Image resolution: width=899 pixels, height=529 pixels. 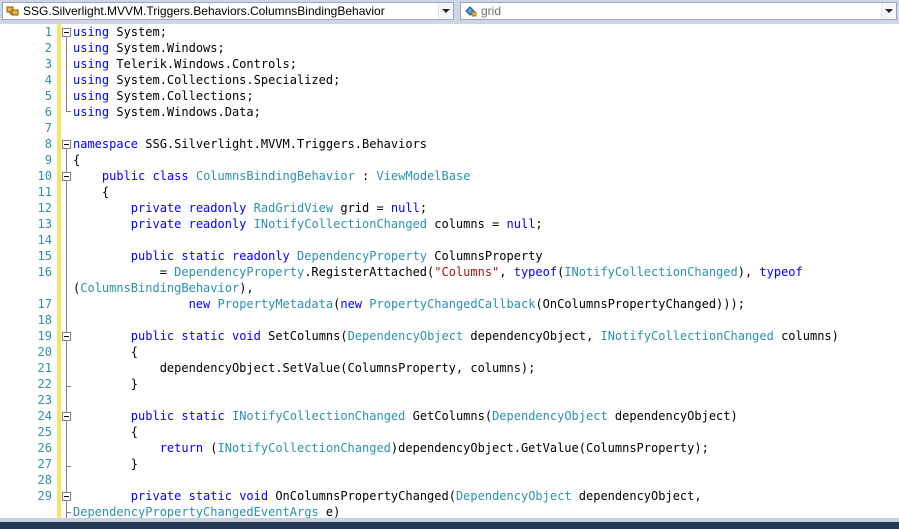 I want to click on line-number: 19, so click(x=44, y=336).